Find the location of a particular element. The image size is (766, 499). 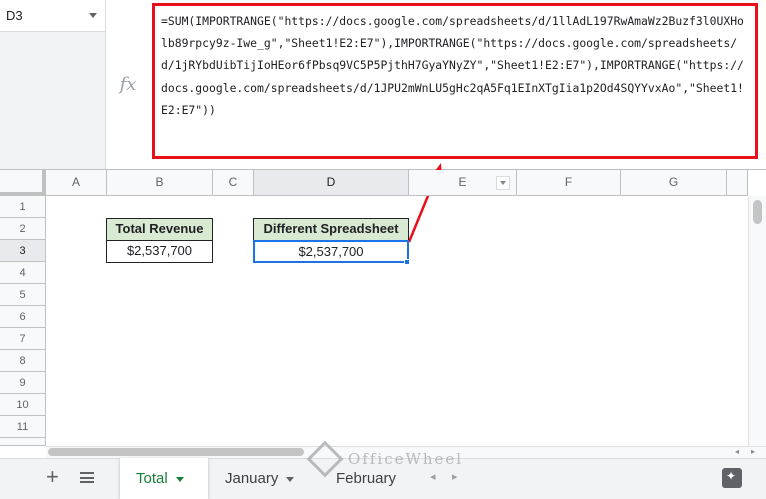

fx-icon: fx is located at coordinates (128, 84).